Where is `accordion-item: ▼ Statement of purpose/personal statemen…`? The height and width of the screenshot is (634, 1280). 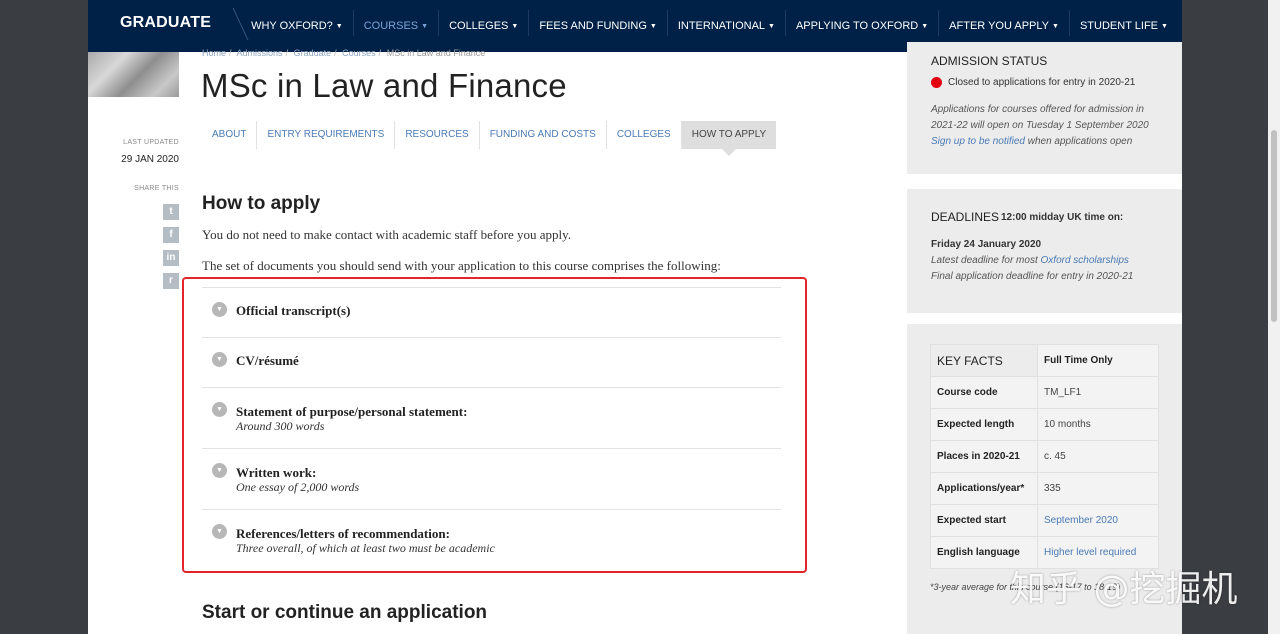
accordion-item: ▼ Statement of purpose/personal statemen… is located at coordinates (491, 417).